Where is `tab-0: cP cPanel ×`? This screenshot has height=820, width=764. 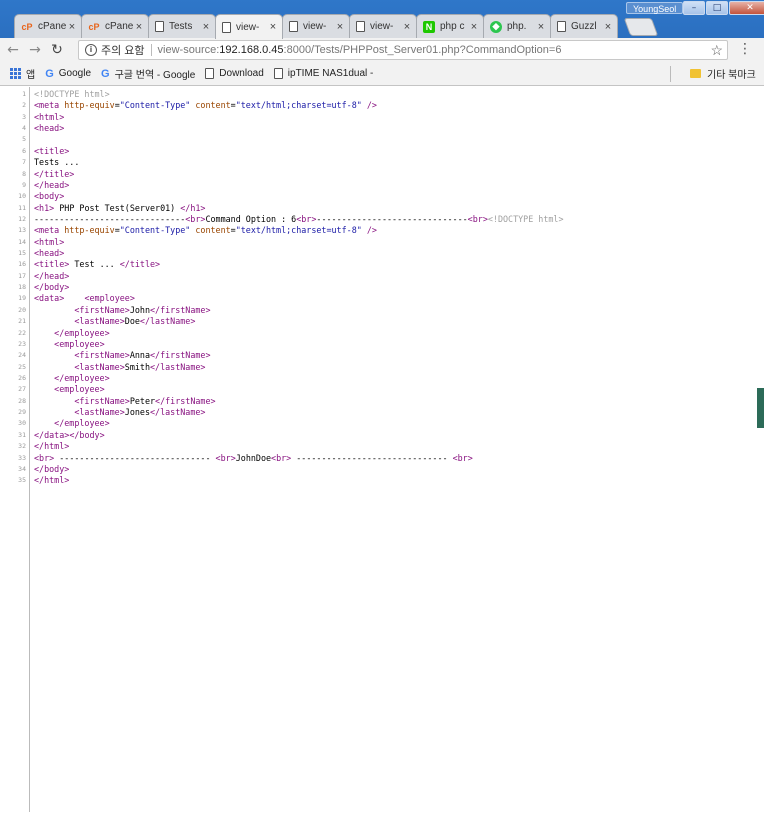 tab-0: cP cPanel × is located at coordinates (48, 26).